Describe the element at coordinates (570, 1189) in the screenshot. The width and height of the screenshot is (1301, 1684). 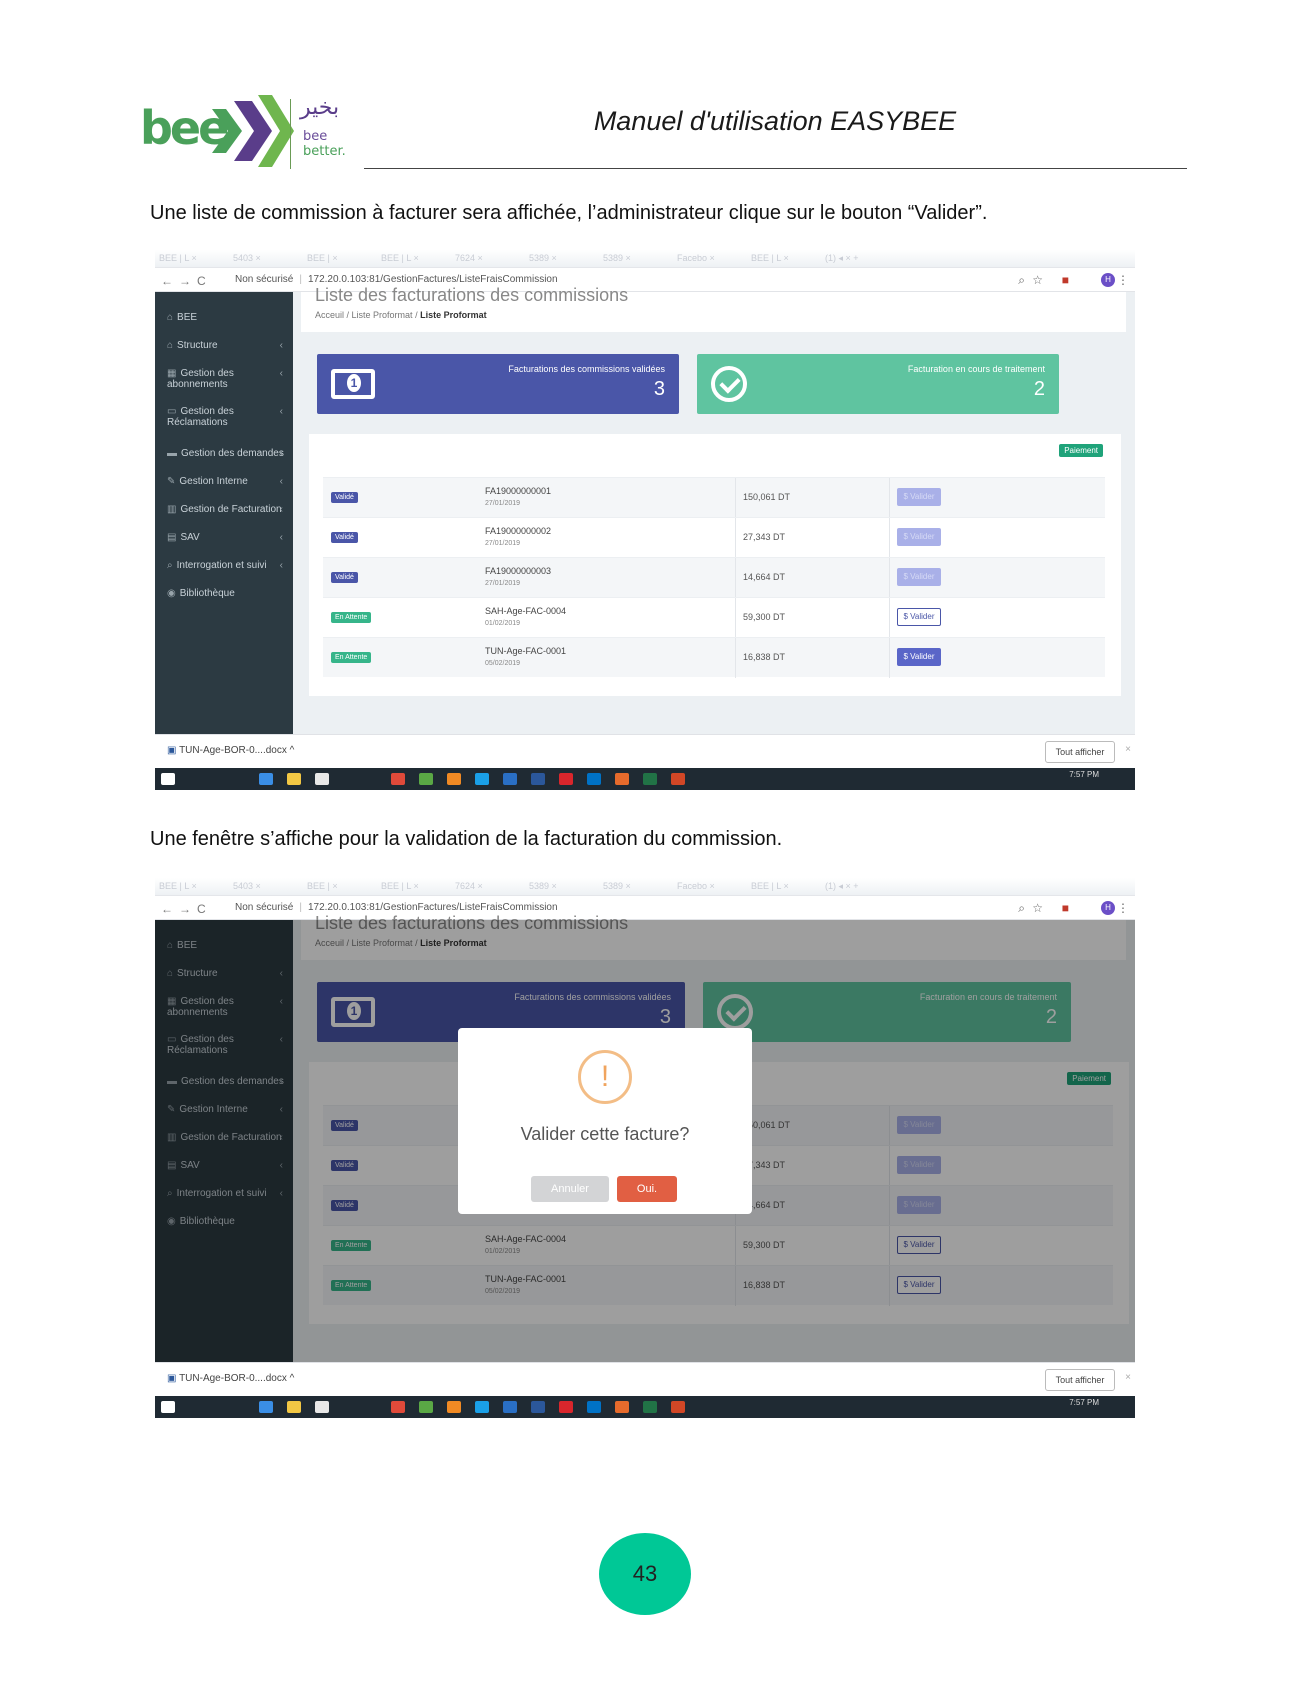
I see `cancel-button: Annuler` at that location.